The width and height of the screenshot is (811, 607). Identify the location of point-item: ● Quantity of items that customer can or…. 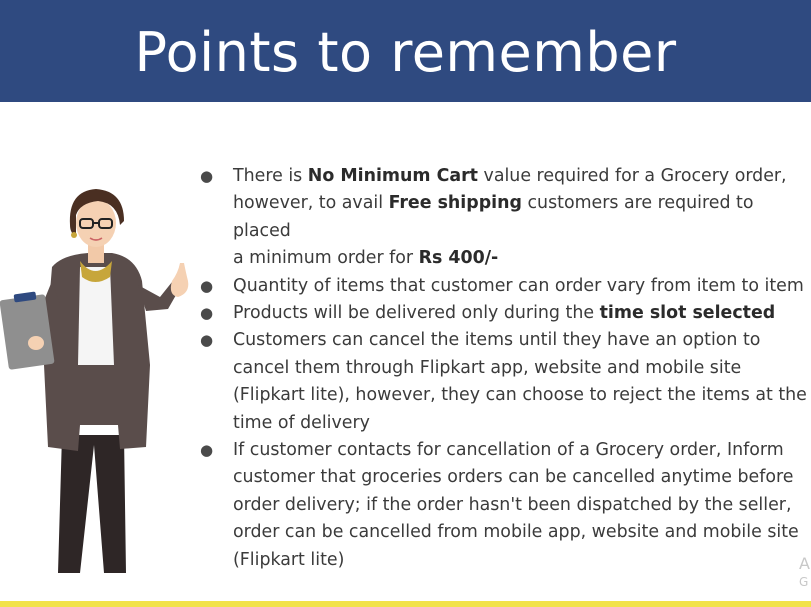
(505, 286).